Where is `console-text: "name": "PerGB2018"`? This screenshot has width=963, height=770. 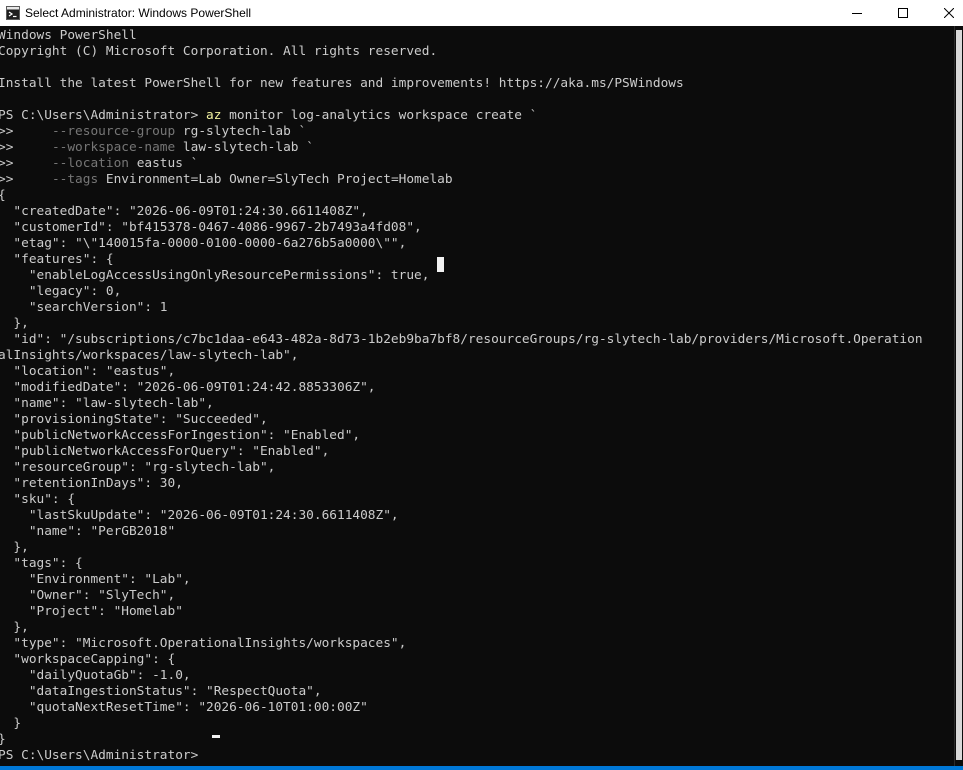 console-text: "name": "PerGB2018" is located at coordinates (88, 531).